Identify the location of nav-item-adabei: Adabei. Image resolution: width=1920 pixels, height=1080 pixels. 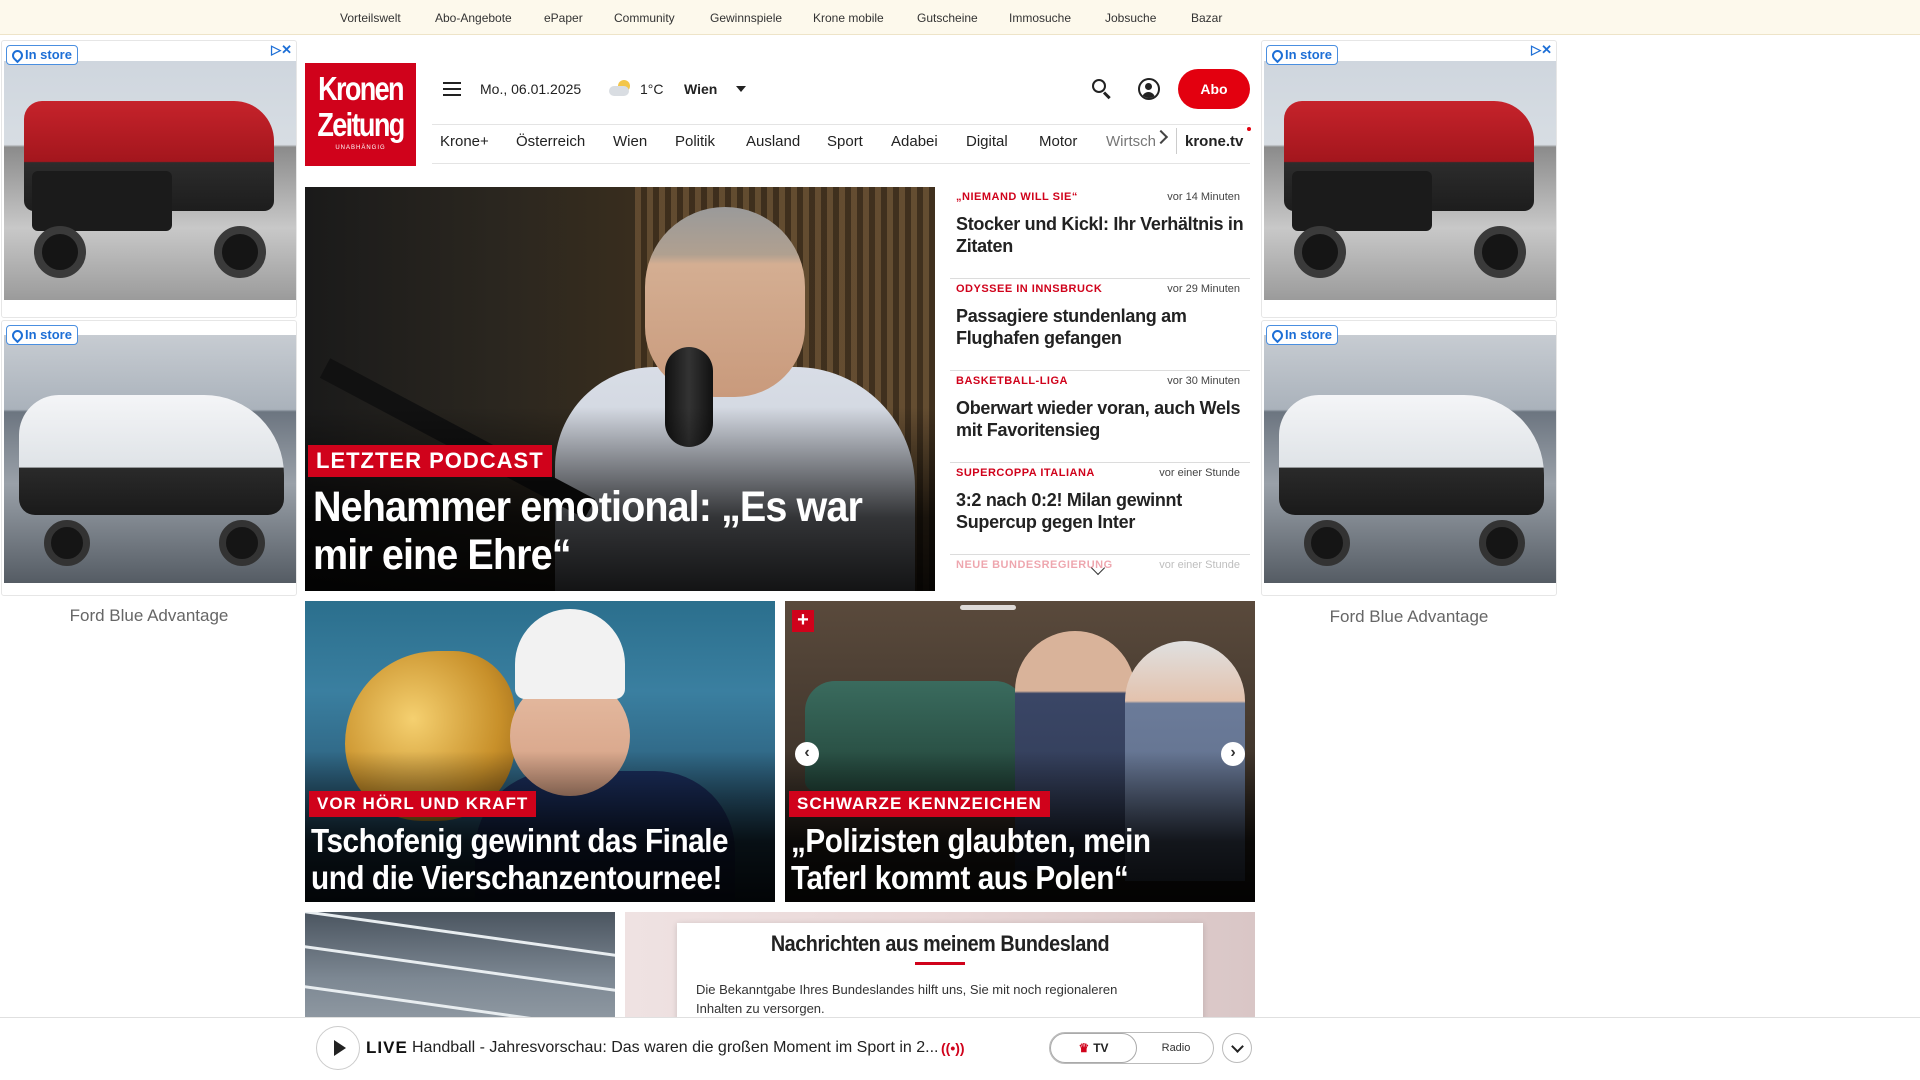
(914, 141).